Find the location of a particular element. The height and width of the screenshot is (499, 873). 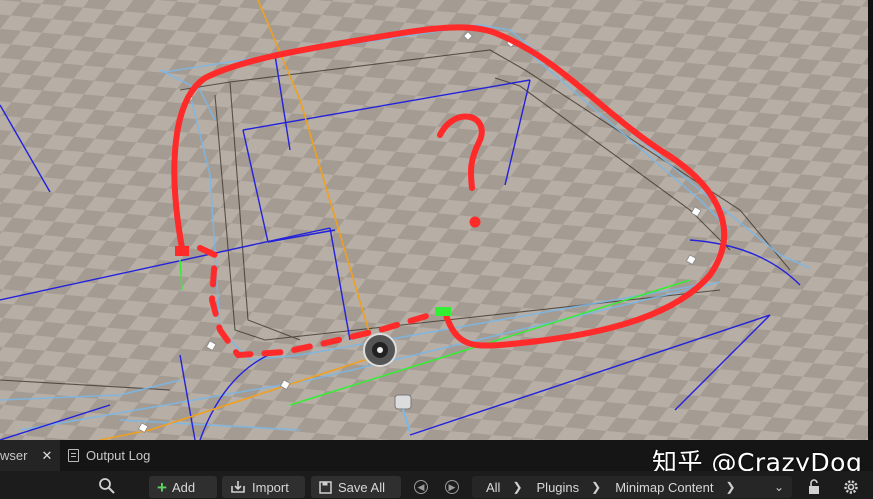

forward-arrow-icon: ▶ is located at coordinates (452, 487).